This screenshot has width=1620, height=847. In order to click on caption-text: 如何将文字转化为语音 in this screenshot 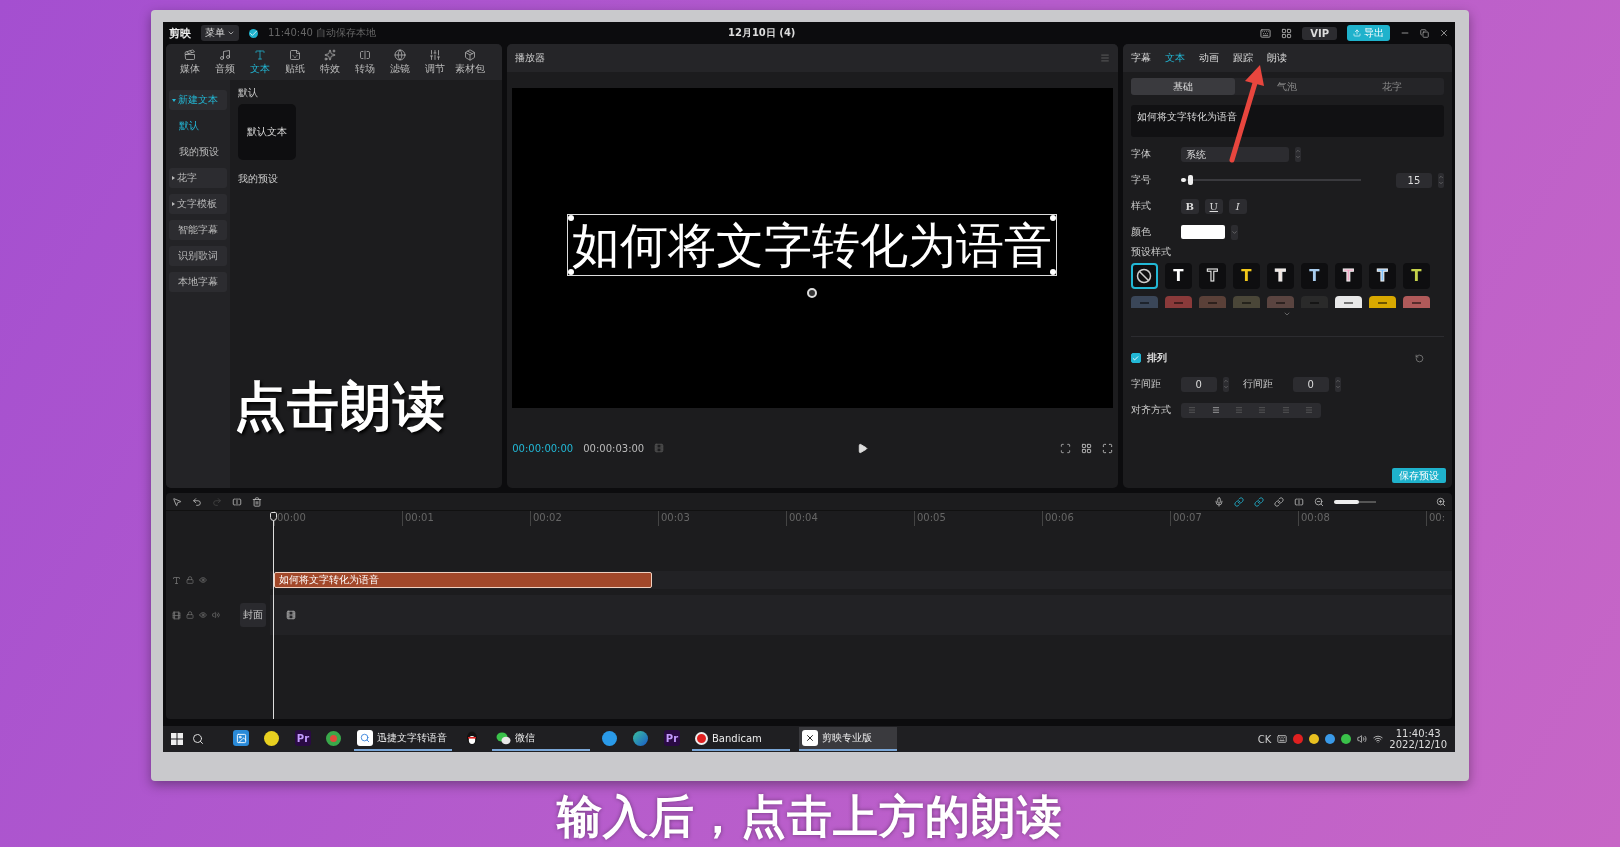, I will do `click(812, 244)`.